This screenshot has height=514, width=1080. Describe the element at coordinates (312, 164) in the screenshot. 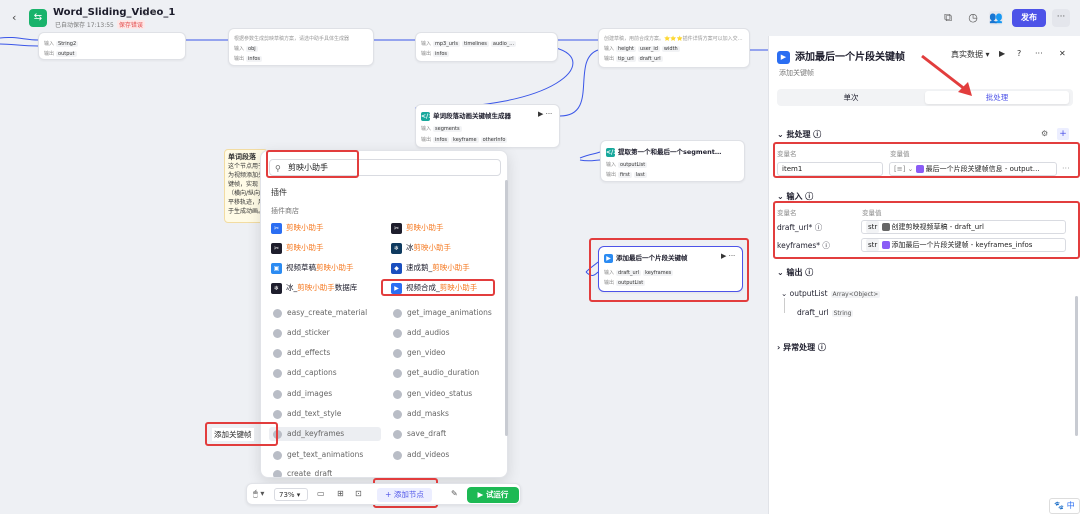

I see `highlight-frame-search` at that location.